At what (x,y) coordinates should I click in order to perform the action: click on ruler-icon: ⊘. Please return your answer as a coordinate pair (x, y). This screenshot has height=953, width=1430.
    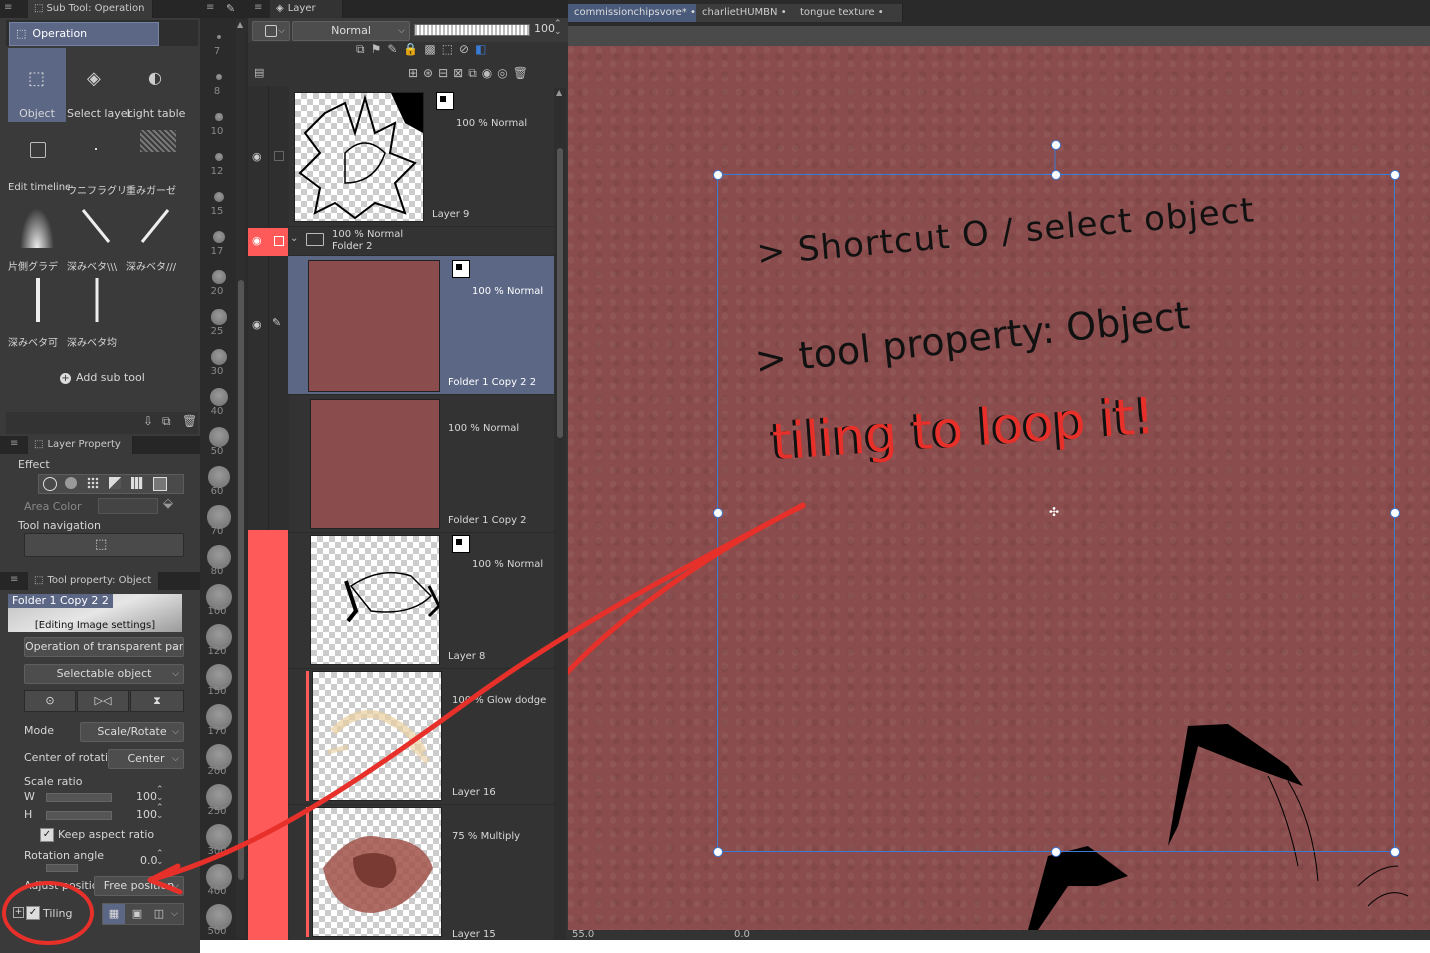
    Looking at the image, I should click on (467, 49).